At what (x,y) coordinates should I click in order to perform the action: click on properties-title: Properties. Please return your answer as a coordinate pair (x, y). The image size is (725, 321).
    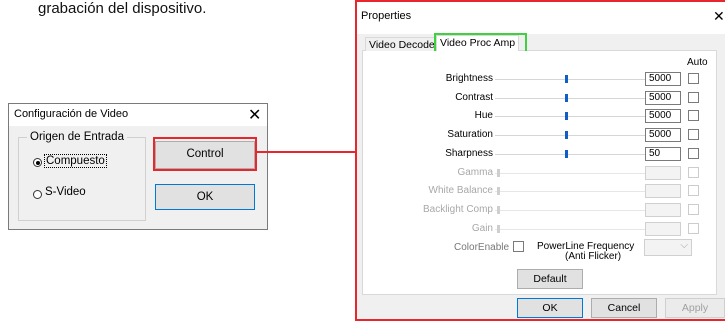
    Looking at the image, I should click on (386, 16).